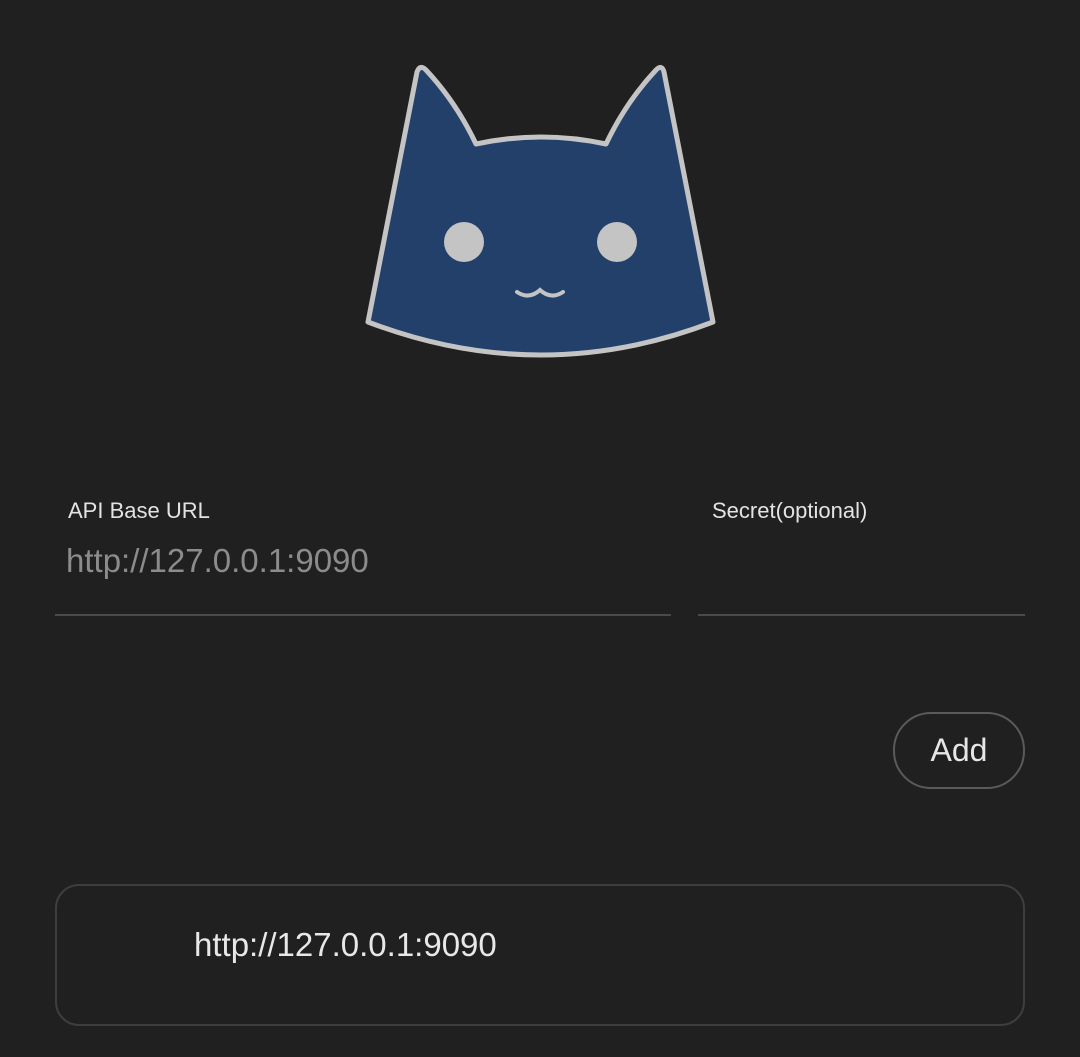 The width and height of the screenshot is (1080, 1057). I want to click on cat-left-eye, so click(464, 242).